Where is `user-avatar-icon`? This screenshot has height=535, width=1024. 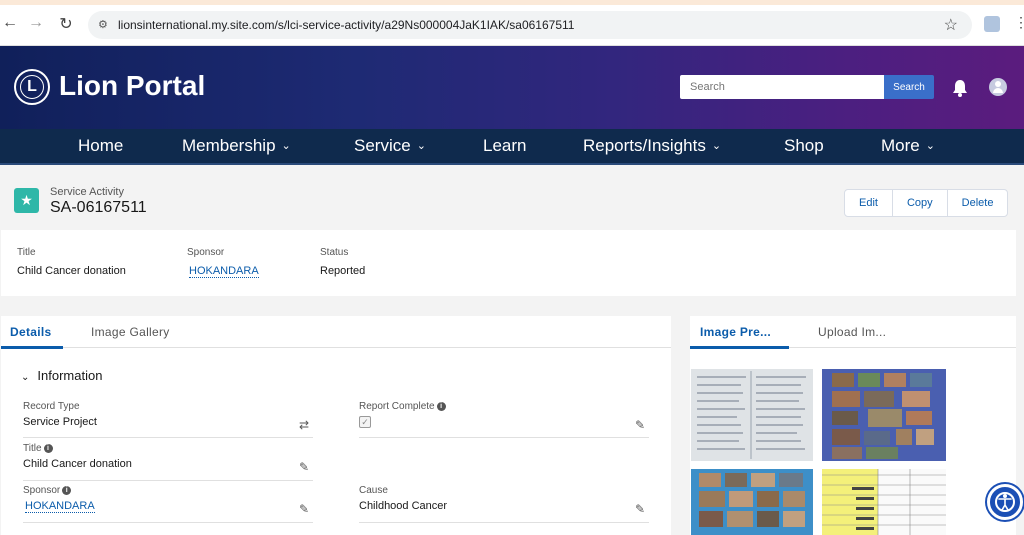 user-avatar-icon is located at coordinates (998, 87).